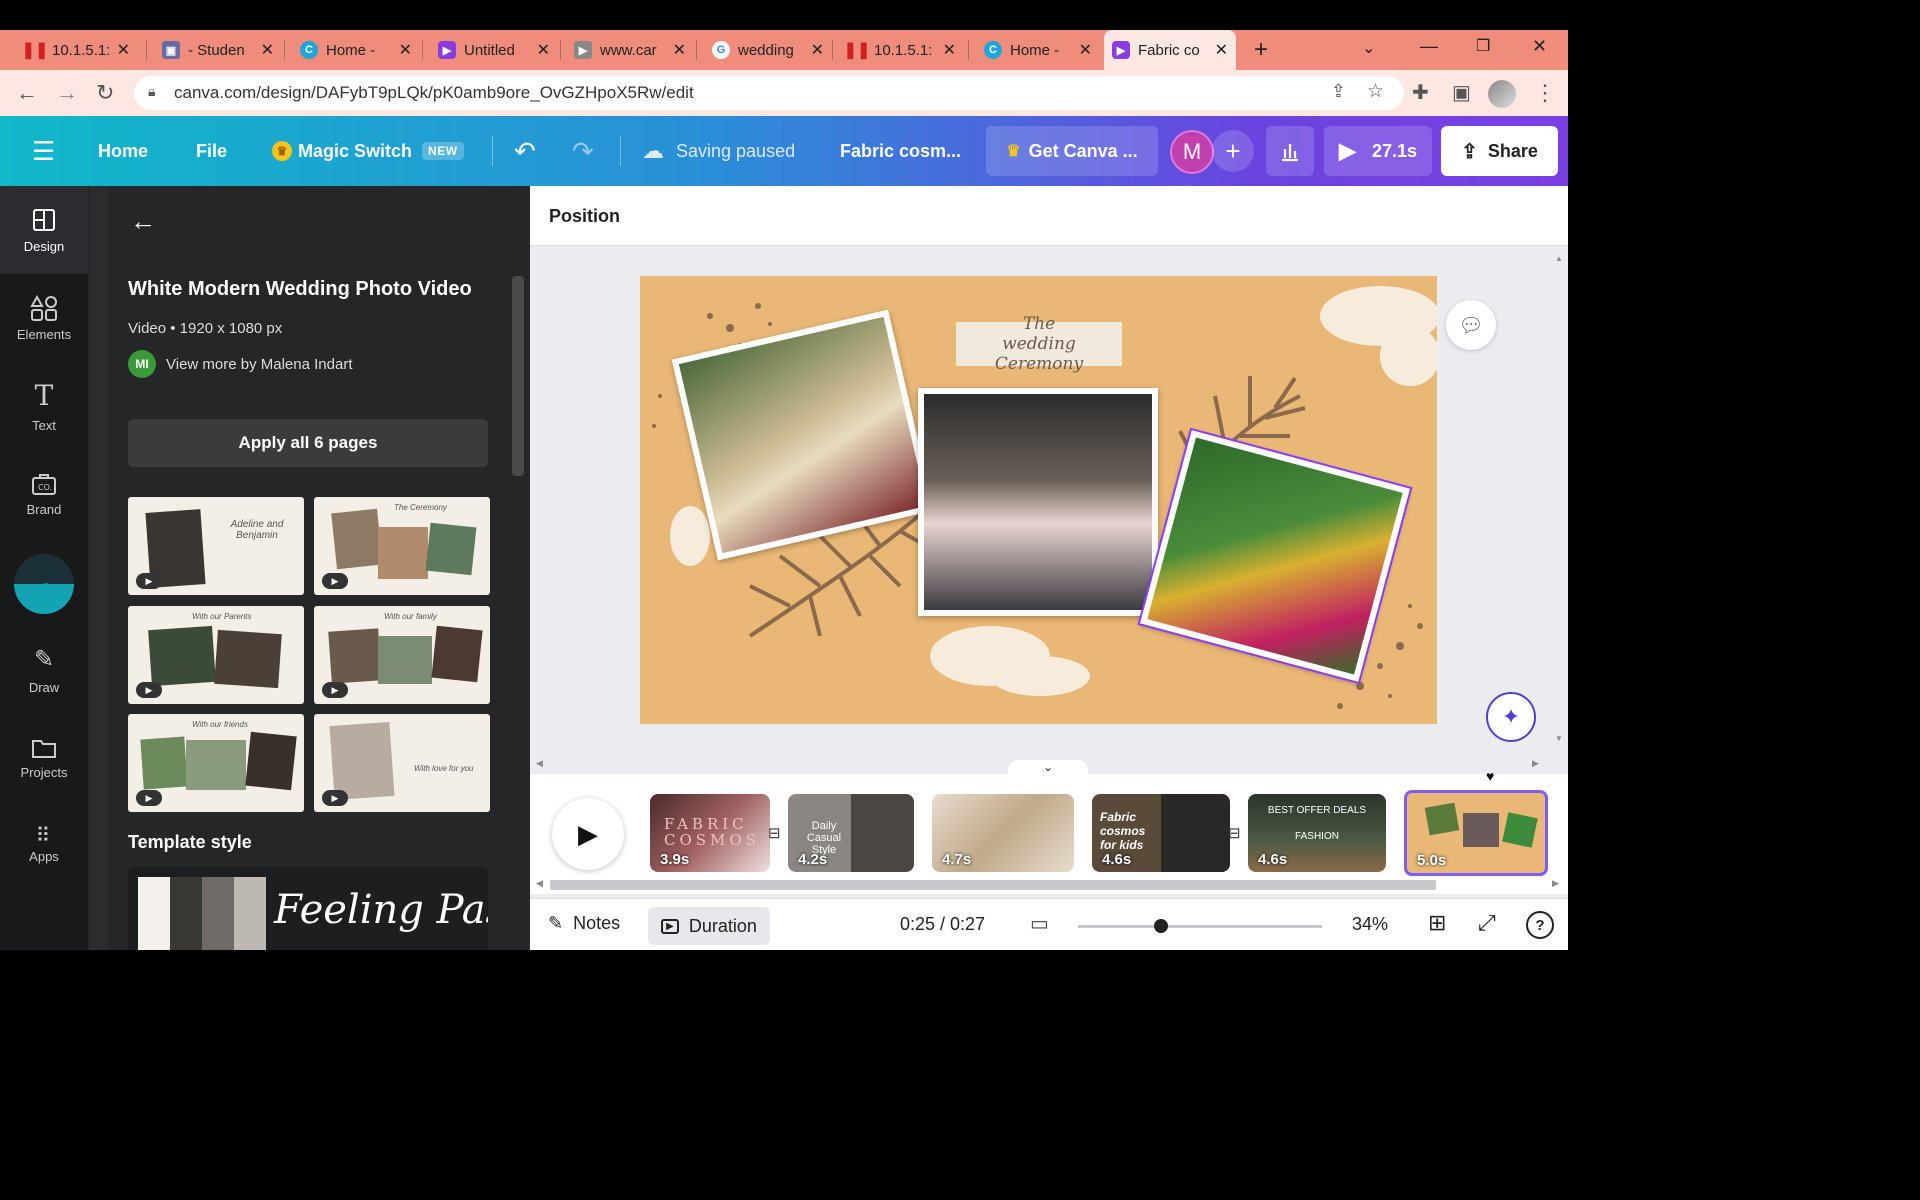 The image size is (1920, 1200). What do you see at coordinates (1368, 48) in the screenshot?
I see `chevron-down-icon: ⌄` at bounding box center [1368, 48].